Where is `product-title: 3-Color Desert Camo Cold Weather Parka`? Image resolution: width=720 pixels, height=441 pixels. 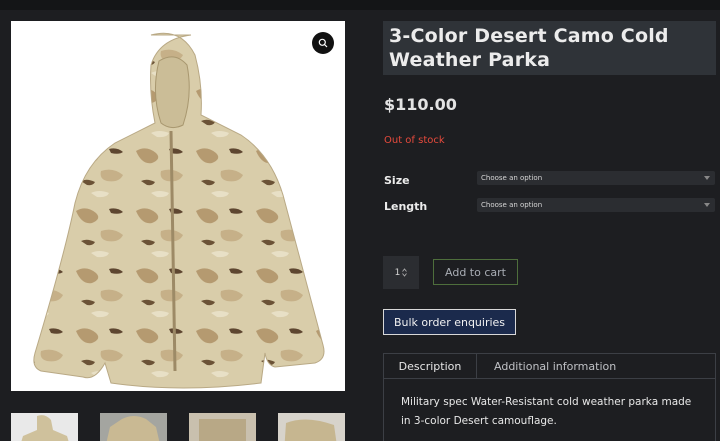
product-title: 3-Color Desert Camo Cold Weather Parka is located at coordinates (529, 48).